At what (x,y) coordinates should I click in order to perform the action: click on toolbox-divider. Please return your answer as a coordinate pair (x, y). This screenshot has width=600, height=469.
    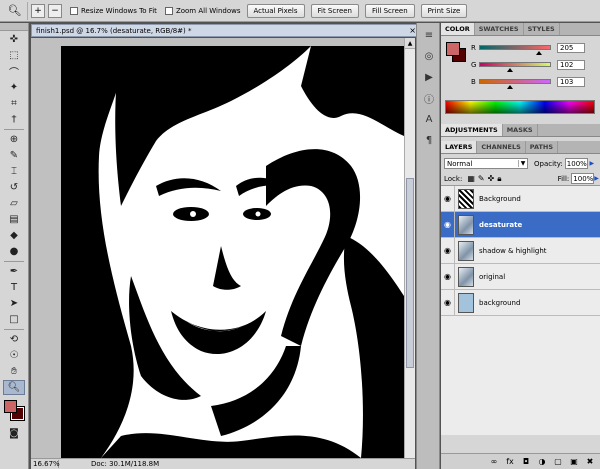
    Looking at the image, I should click on (14, 261).